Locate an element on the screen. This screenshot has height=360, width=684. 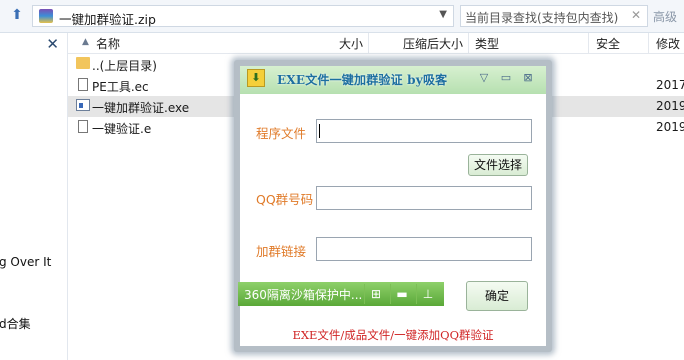
dialog-titlebar: ⬇ EXE文件一键加群验证 by吸客 ▽ ▭ ⊠ is located at coordinates (393, 80).